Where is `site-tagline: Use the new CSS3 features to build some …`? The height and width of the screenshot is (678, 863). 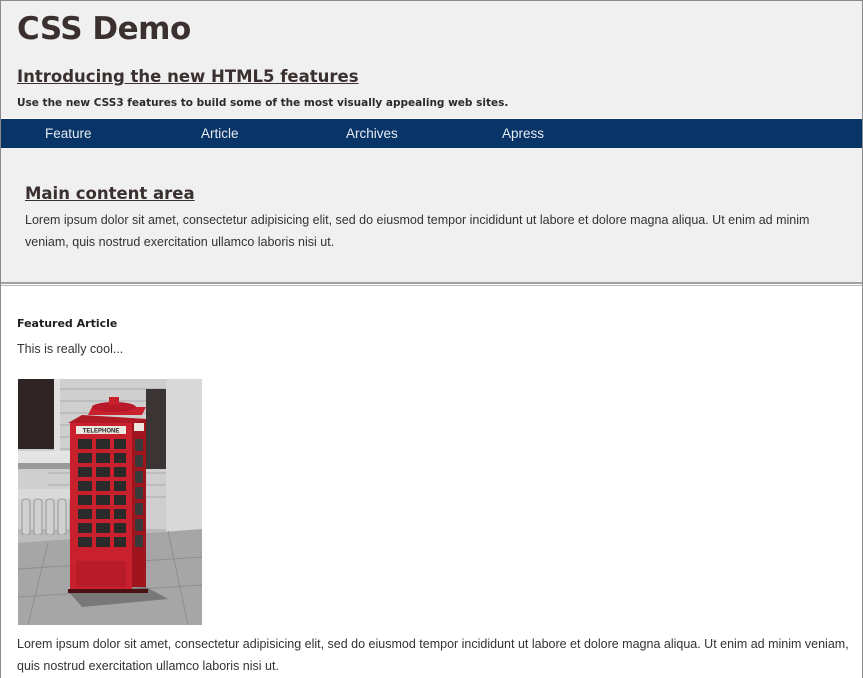 site-tagline: Use the new CSS3 features to build some … is located at coordinates (263, 103).